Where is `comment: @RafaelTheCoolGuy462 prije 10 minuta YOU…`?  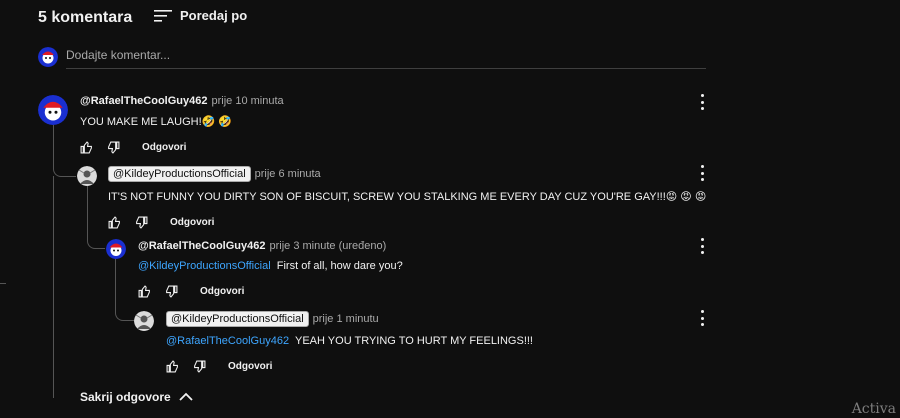
comment: @RafaelTheCoolGuy462 prije 10 minuta YOU… is located at coordinates (182, 124).